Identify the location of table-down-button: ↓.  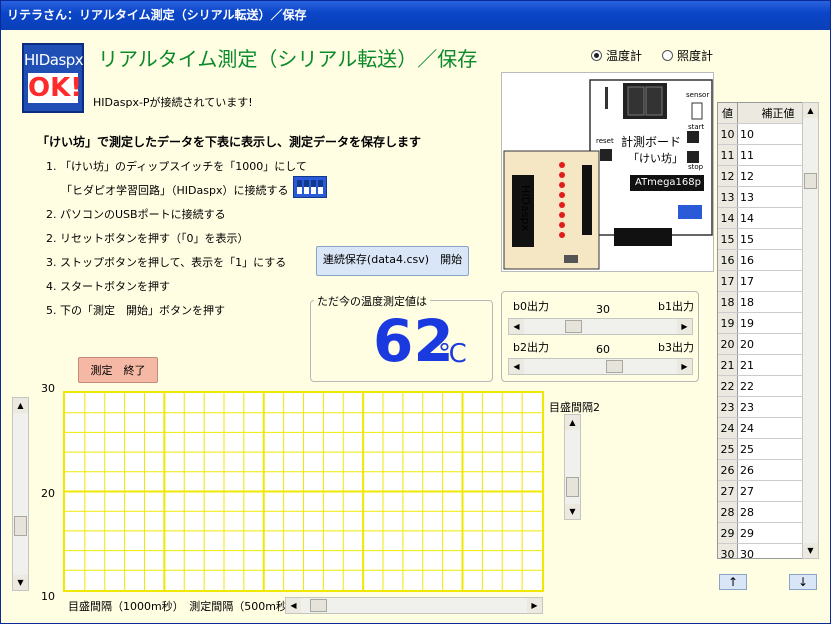
(803, 582).